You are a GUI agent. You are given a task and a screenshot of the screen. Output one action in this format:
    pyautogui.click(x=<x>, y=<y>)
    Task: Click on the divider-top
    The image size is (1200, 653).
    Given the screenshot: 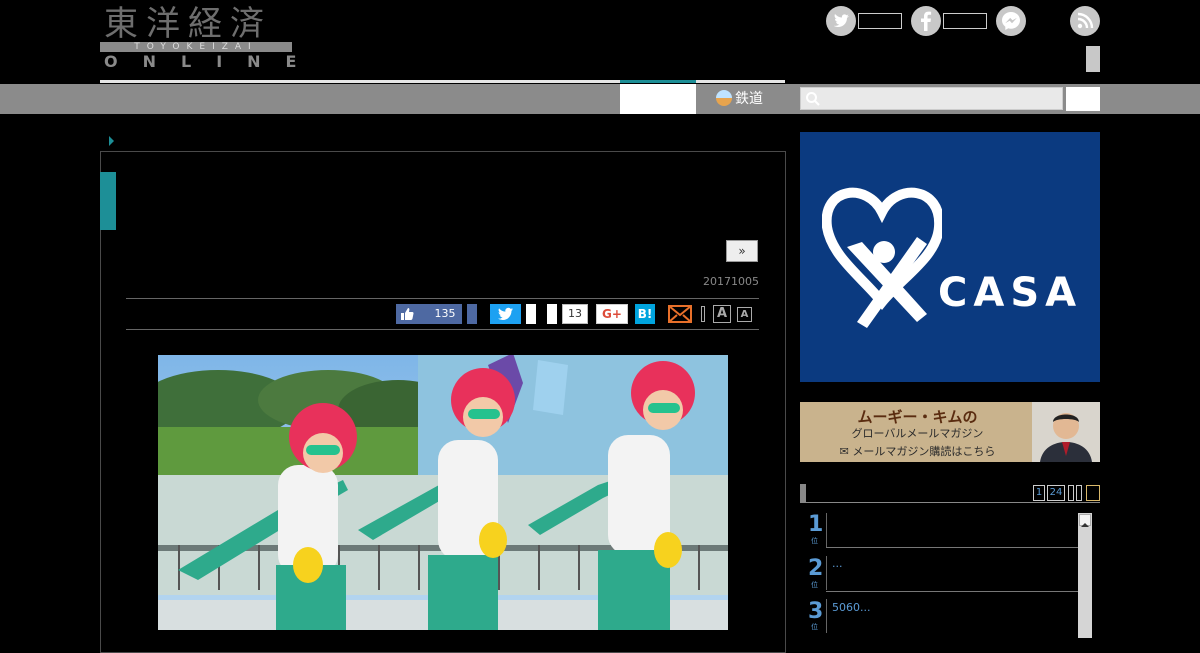 What is the action you would take?
    pyautogui.click(x=442, y=298)
    